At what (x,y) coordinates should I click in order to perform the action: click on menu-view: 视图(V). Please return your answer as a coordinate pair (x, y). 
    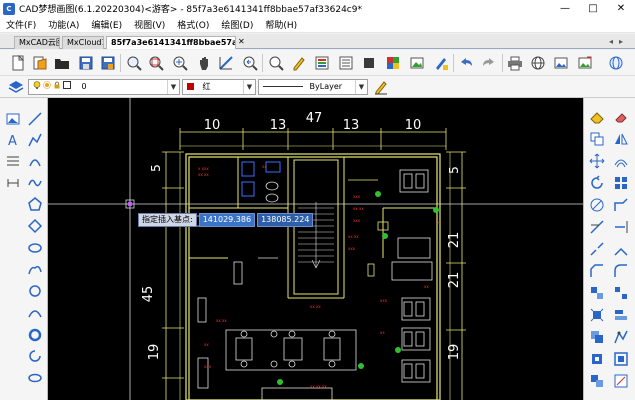
    Looking at the image, I should click on (149, 24).